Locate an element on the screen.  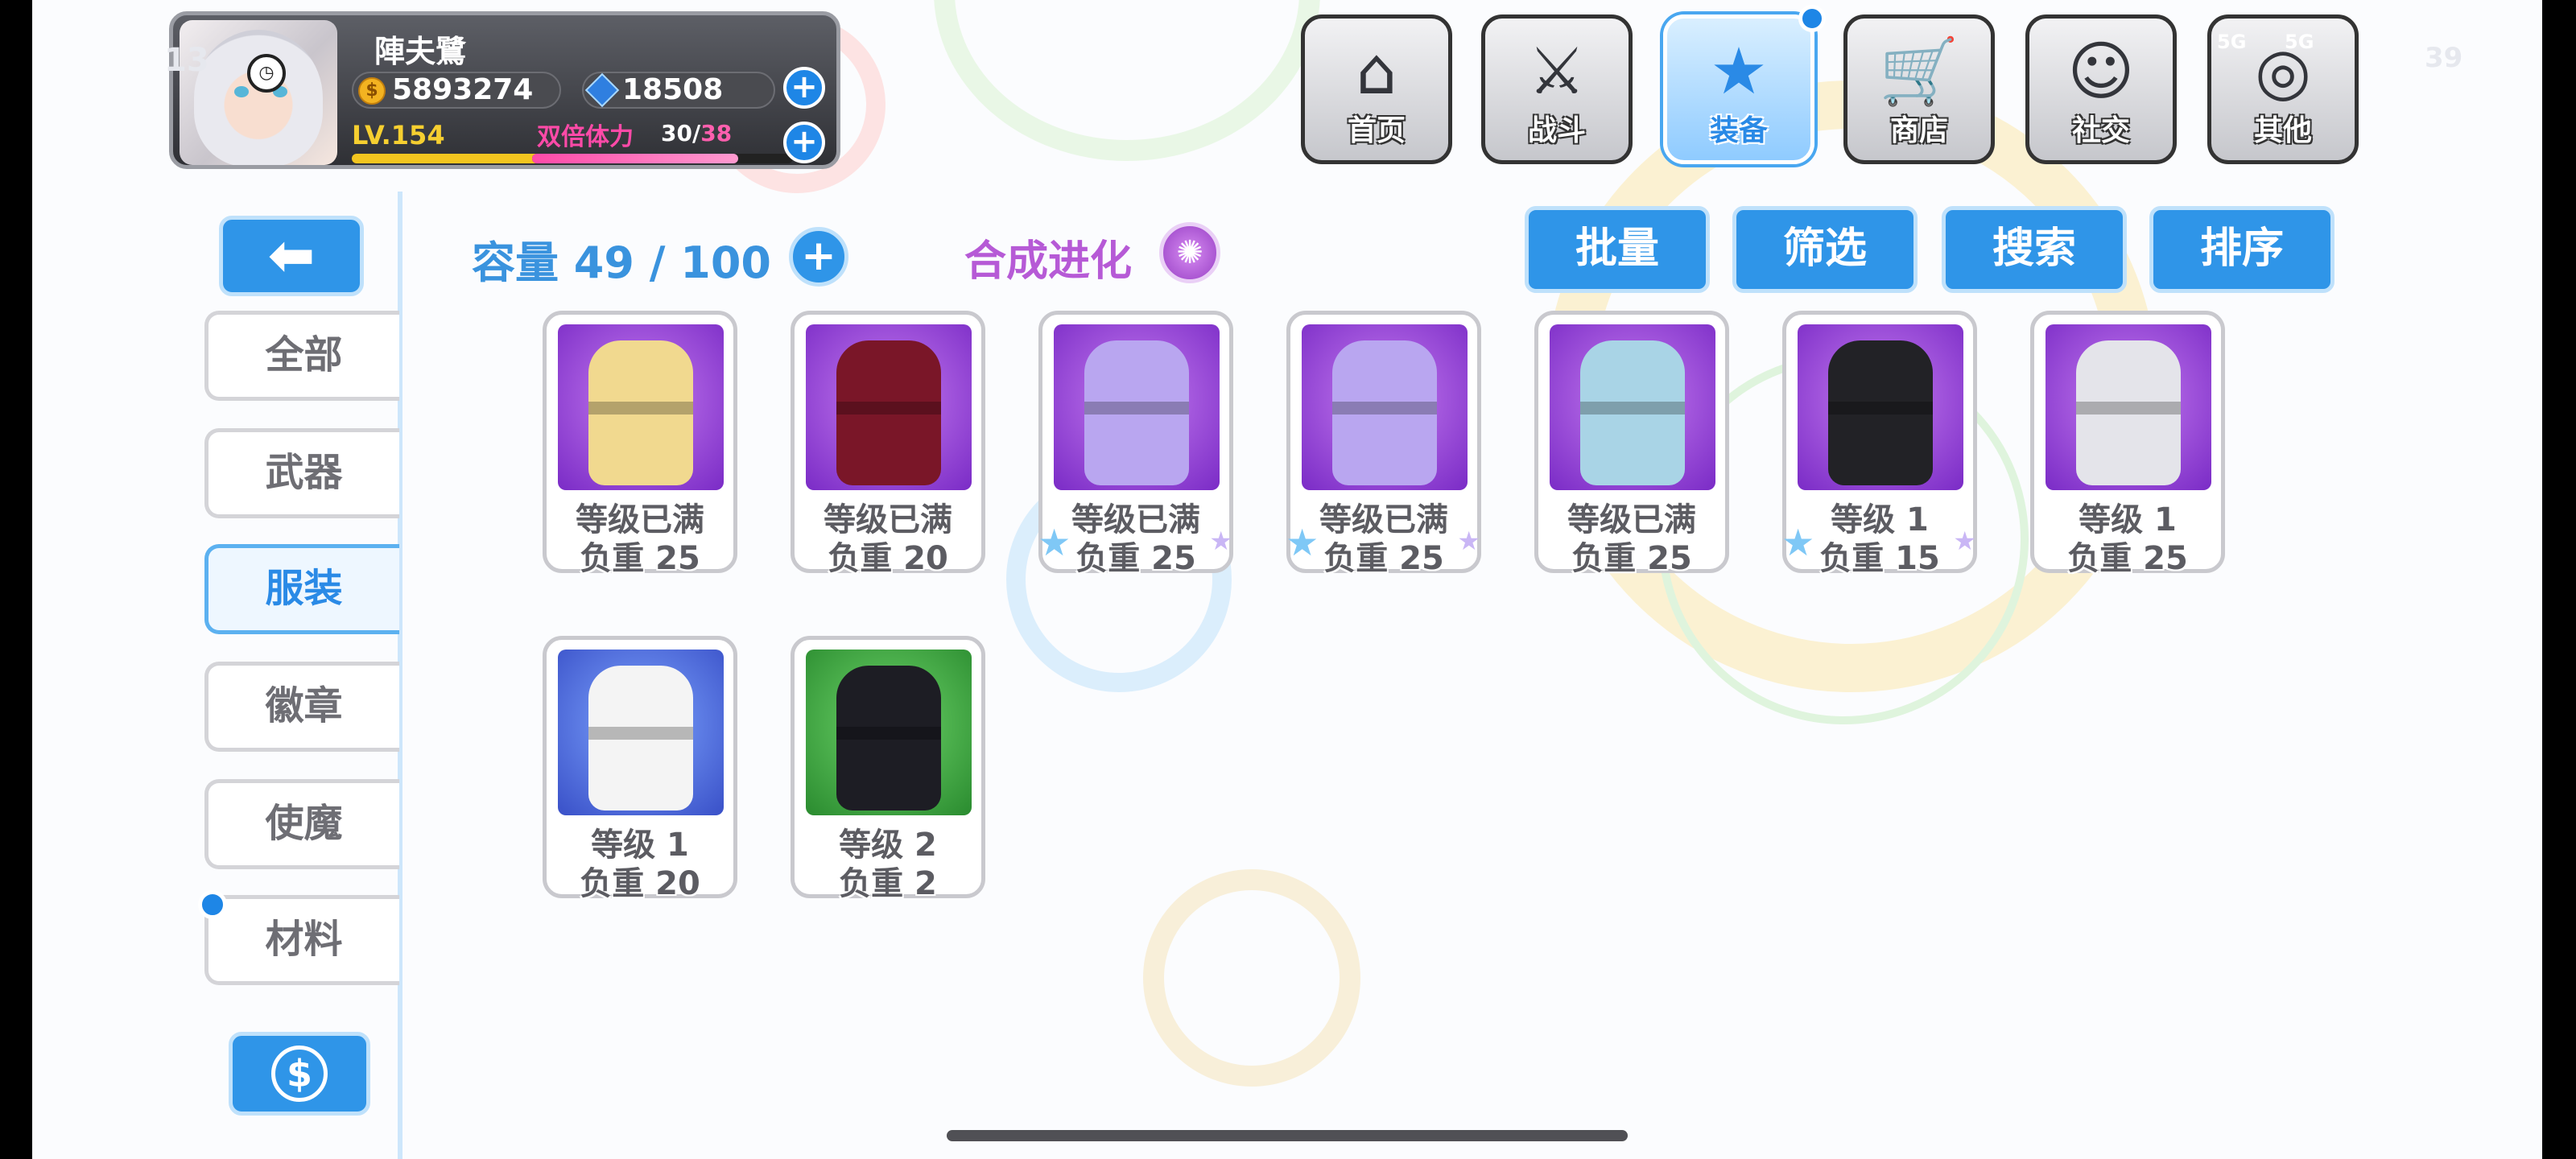
house-icon: ⌂ is located at coordinates (1376, 71).